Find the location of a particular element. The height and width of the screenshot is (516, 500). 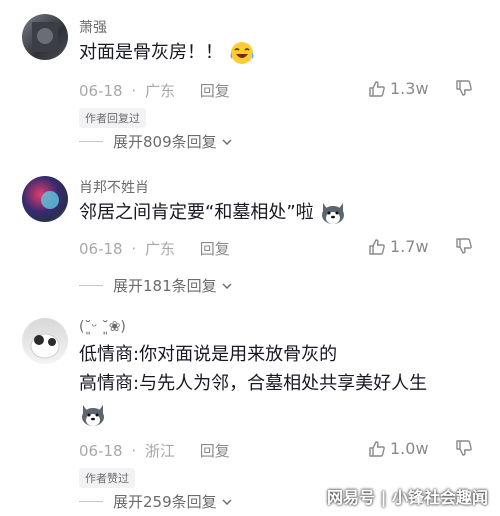

comment-text-content: 邻居之间肯定要“和墓相处”啦 is located at coordinates (196, 212).